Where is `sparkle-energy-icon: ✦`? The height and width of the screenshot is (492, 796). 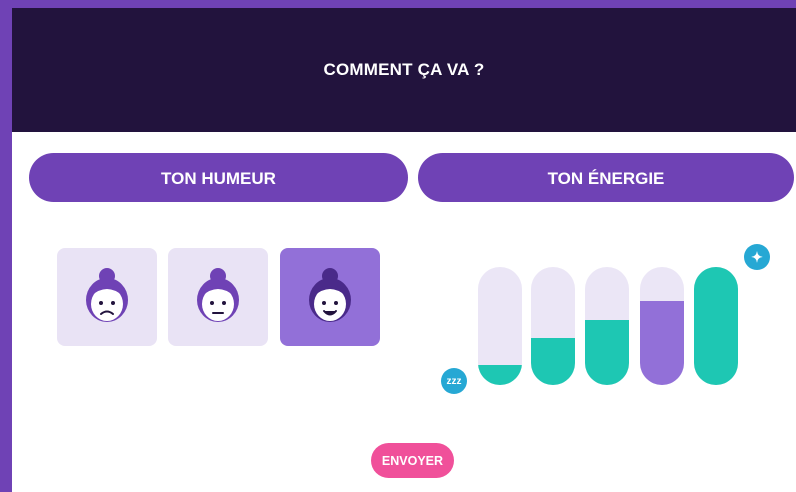 sparkle-energy-icon: ✦ is located at coordinates (757, 257).